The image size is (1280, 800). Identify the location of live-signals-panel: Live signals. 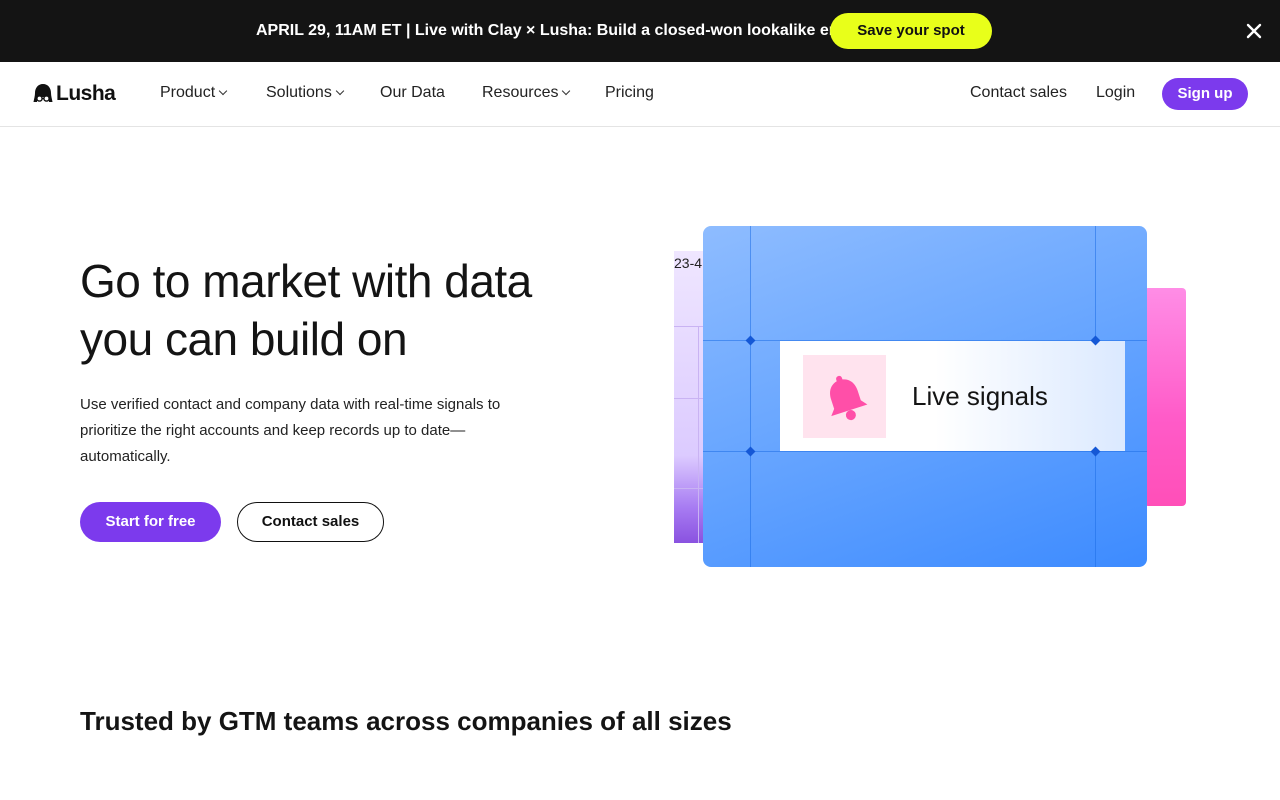
(952, 396).